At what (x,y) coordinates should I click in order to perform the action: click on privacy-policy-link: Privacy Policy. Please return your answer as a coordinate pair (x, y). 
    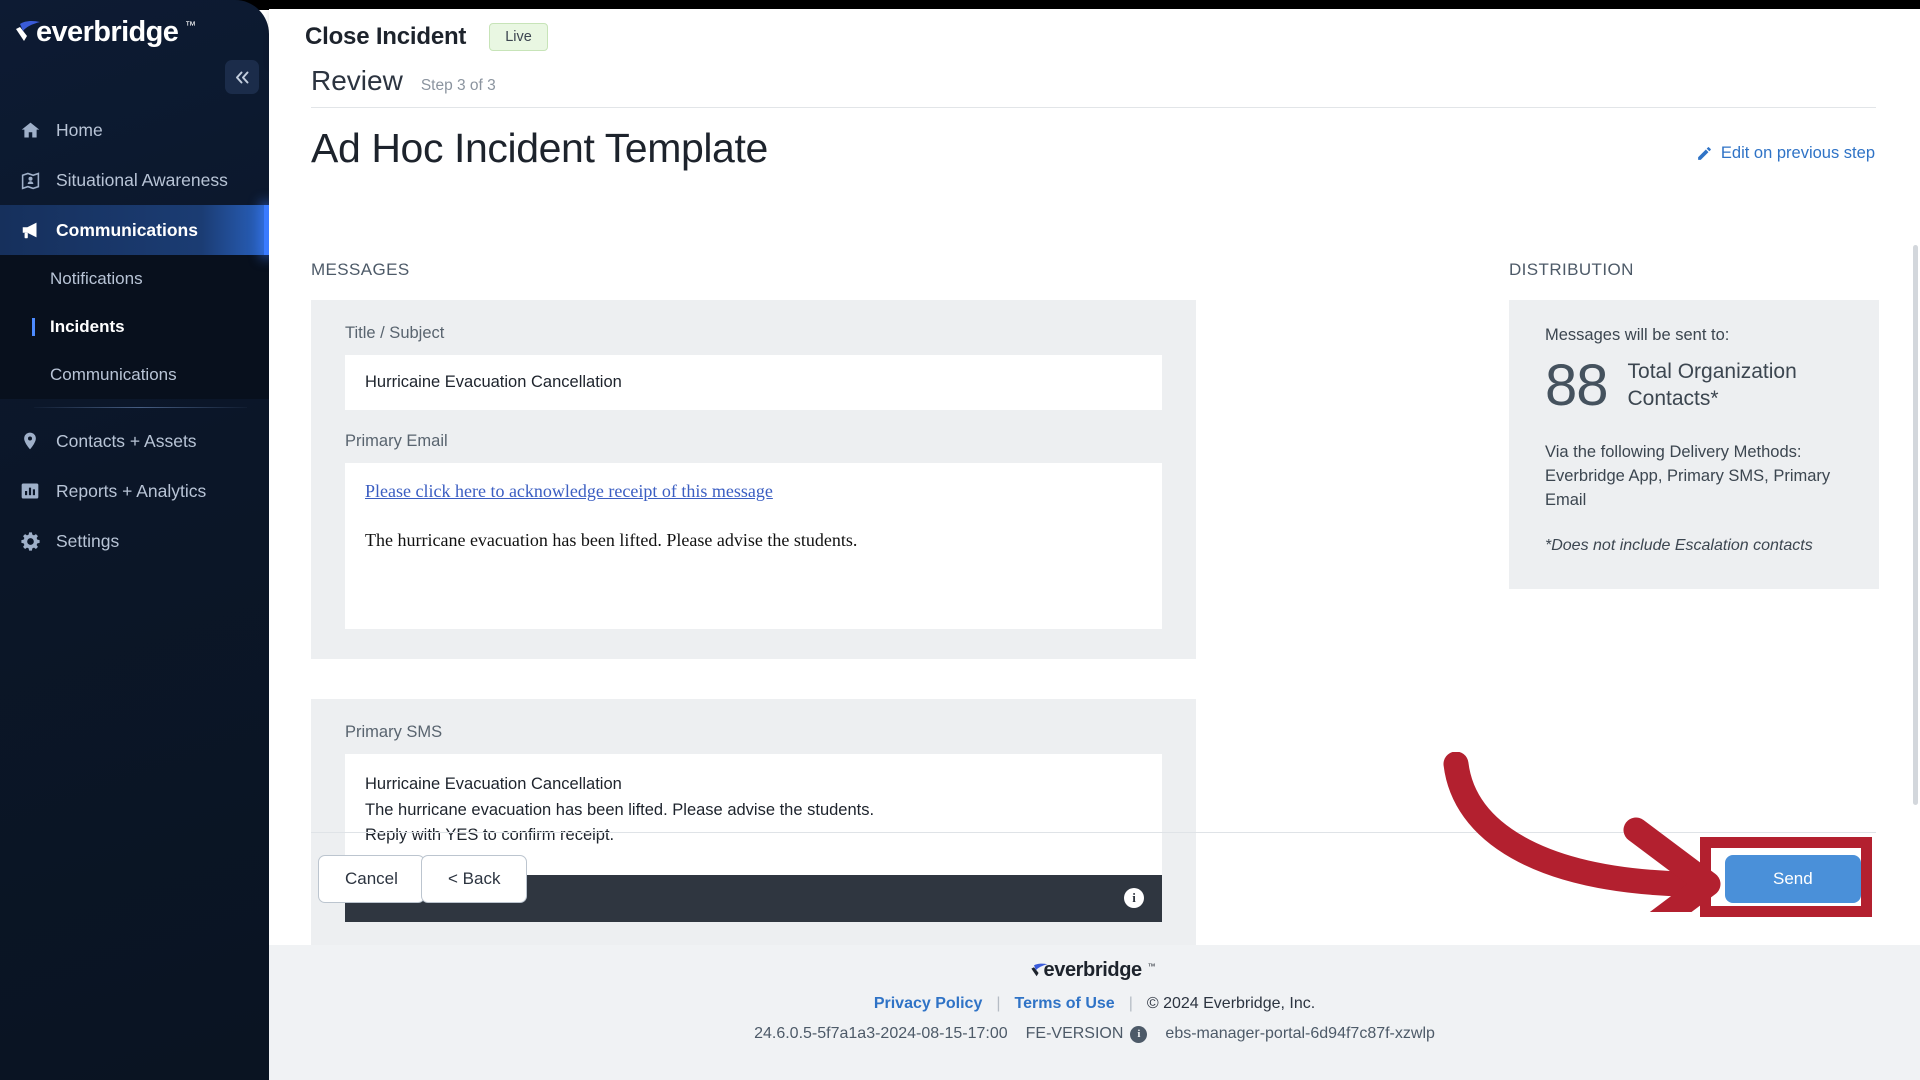
    Looking at the image, I should click on (928, 1004).